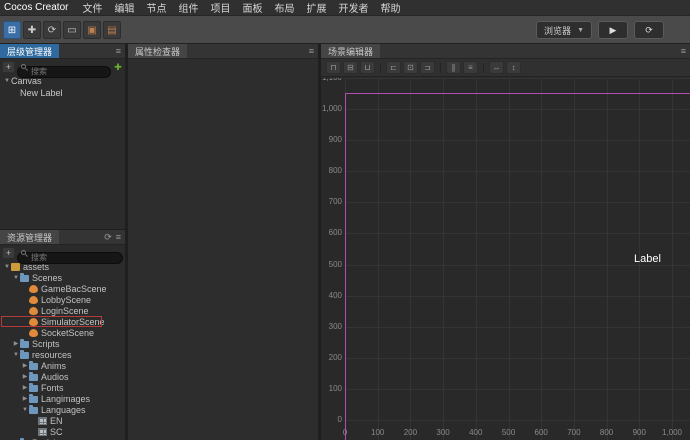 This screenshot has width=690, height=440. Describe the element at coordinates (453, 67) in the screenshot. I see `distribute-horizontal-icon: ∥` at that location.